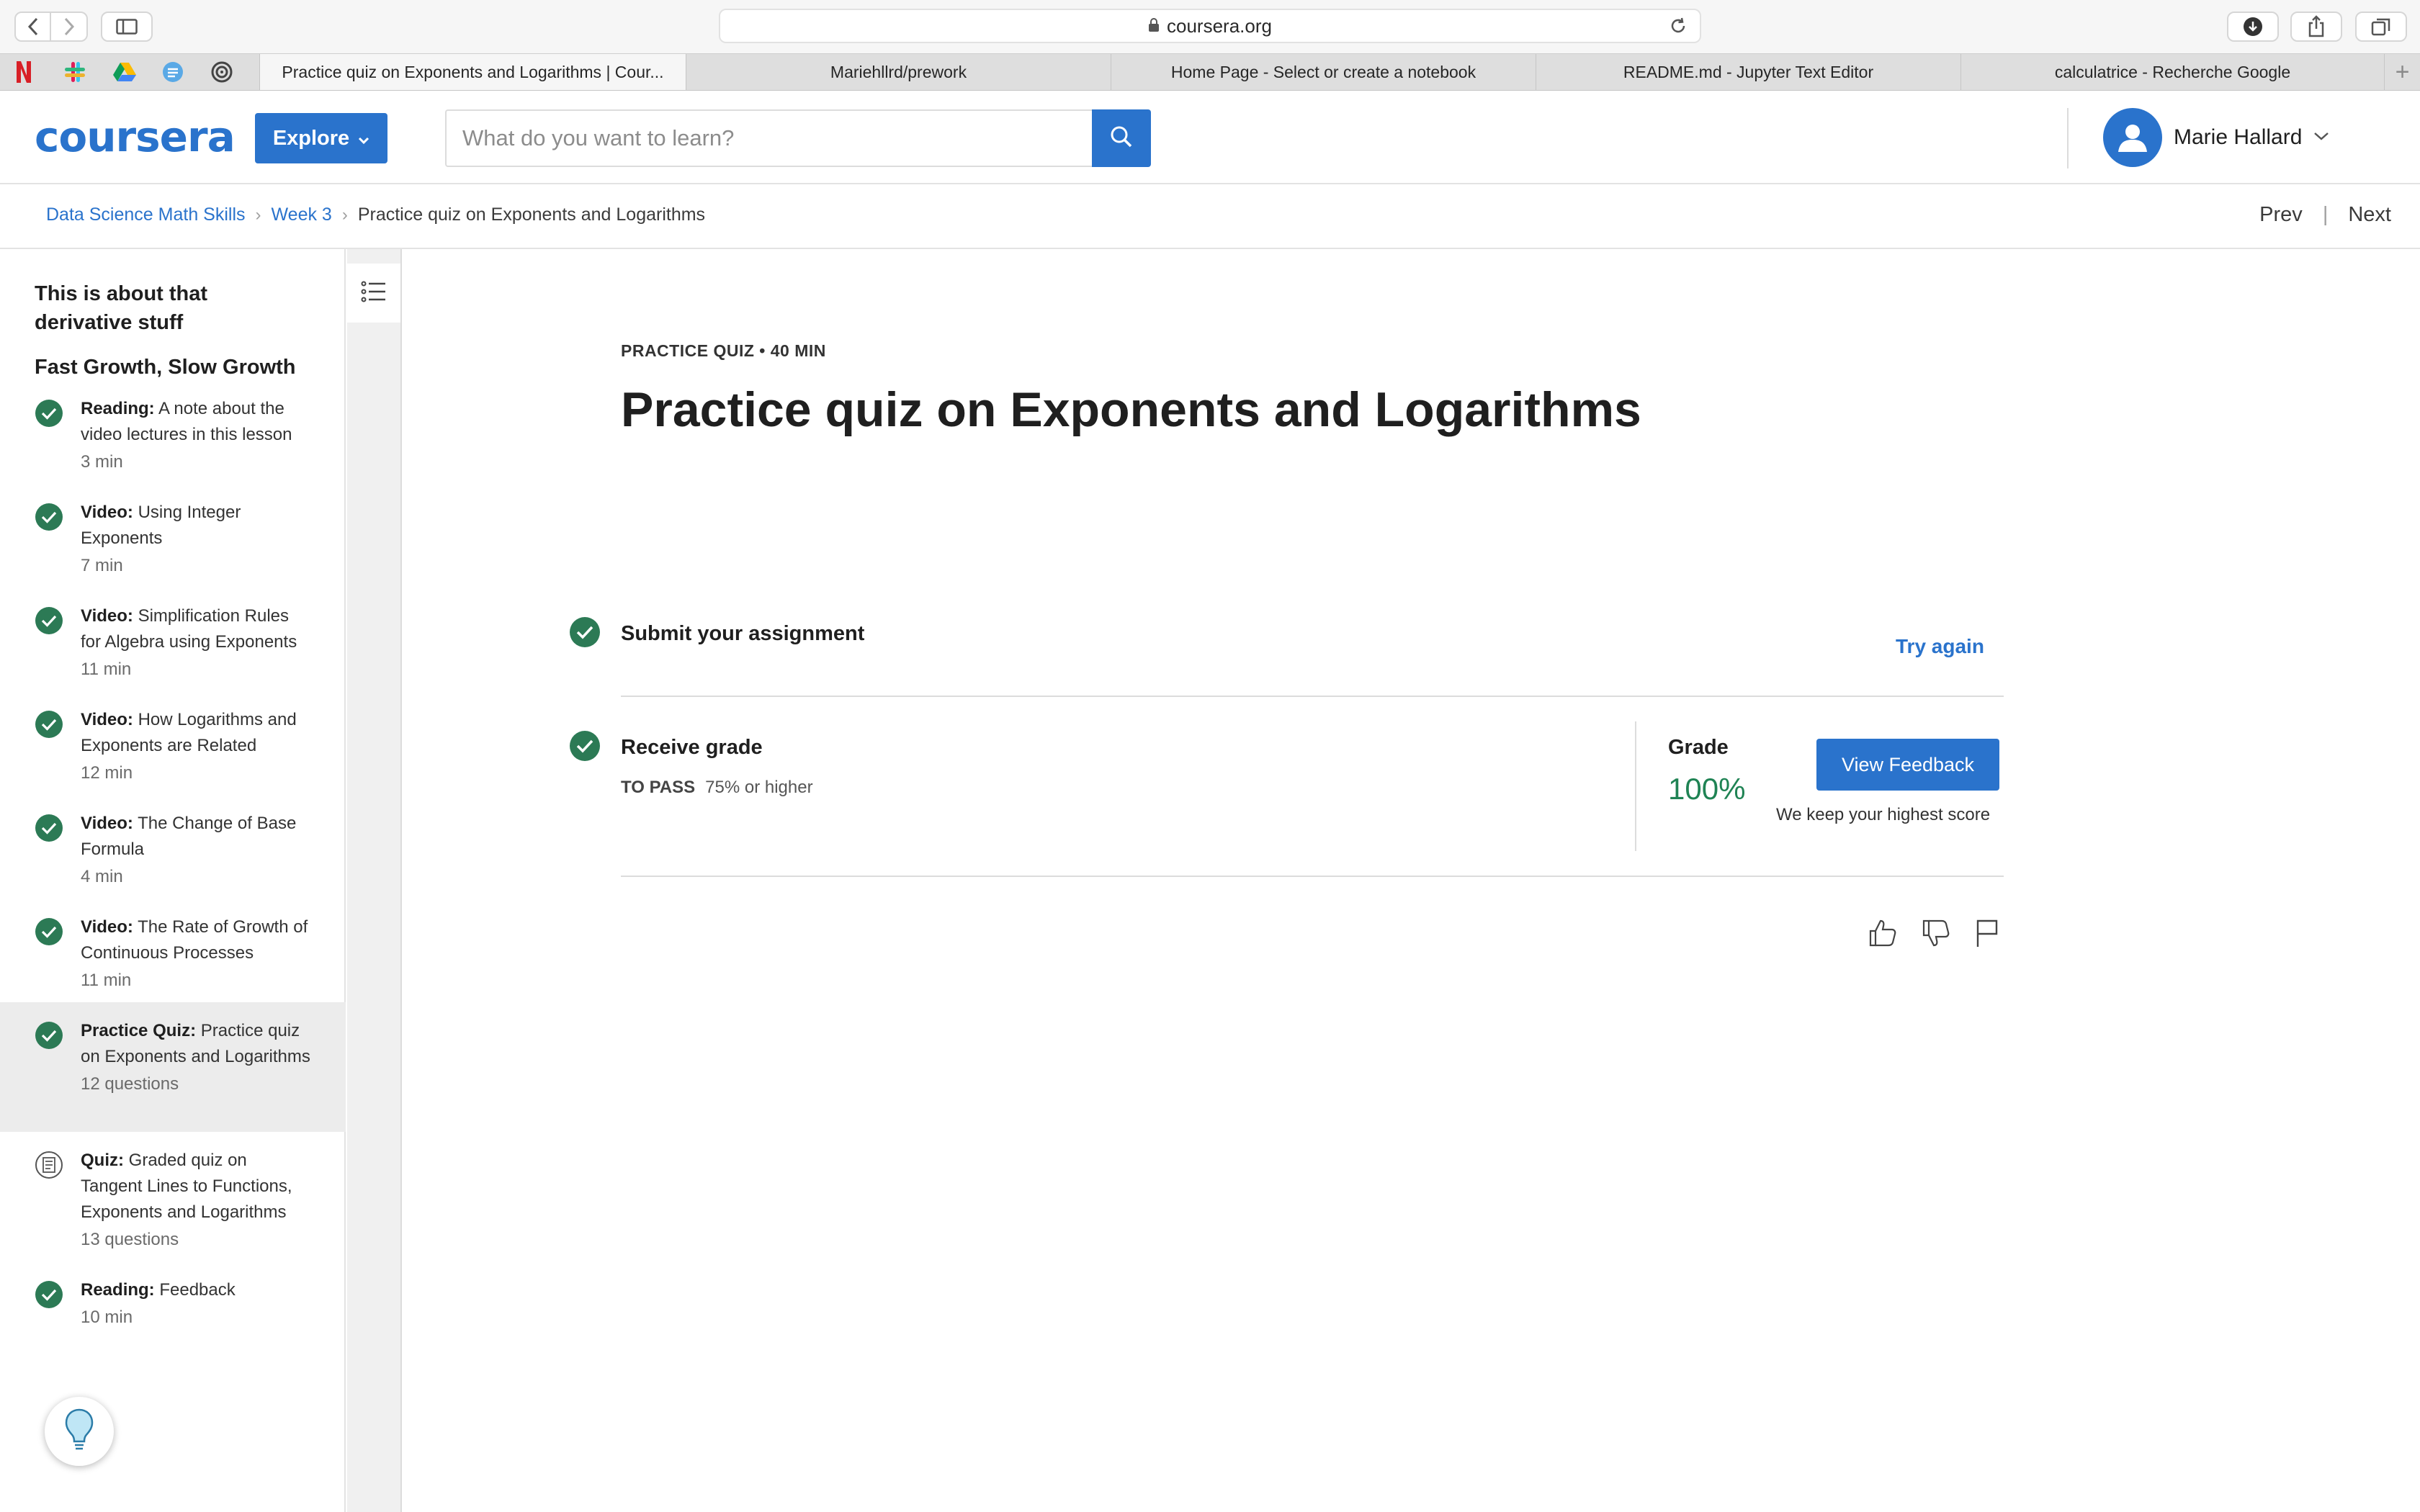 The image size is (2420, 1512). Describe the element at coordinates (2172, 72) in the screenshot. I see `tab-google-search: calculatrice - Recherche Google` at that location.